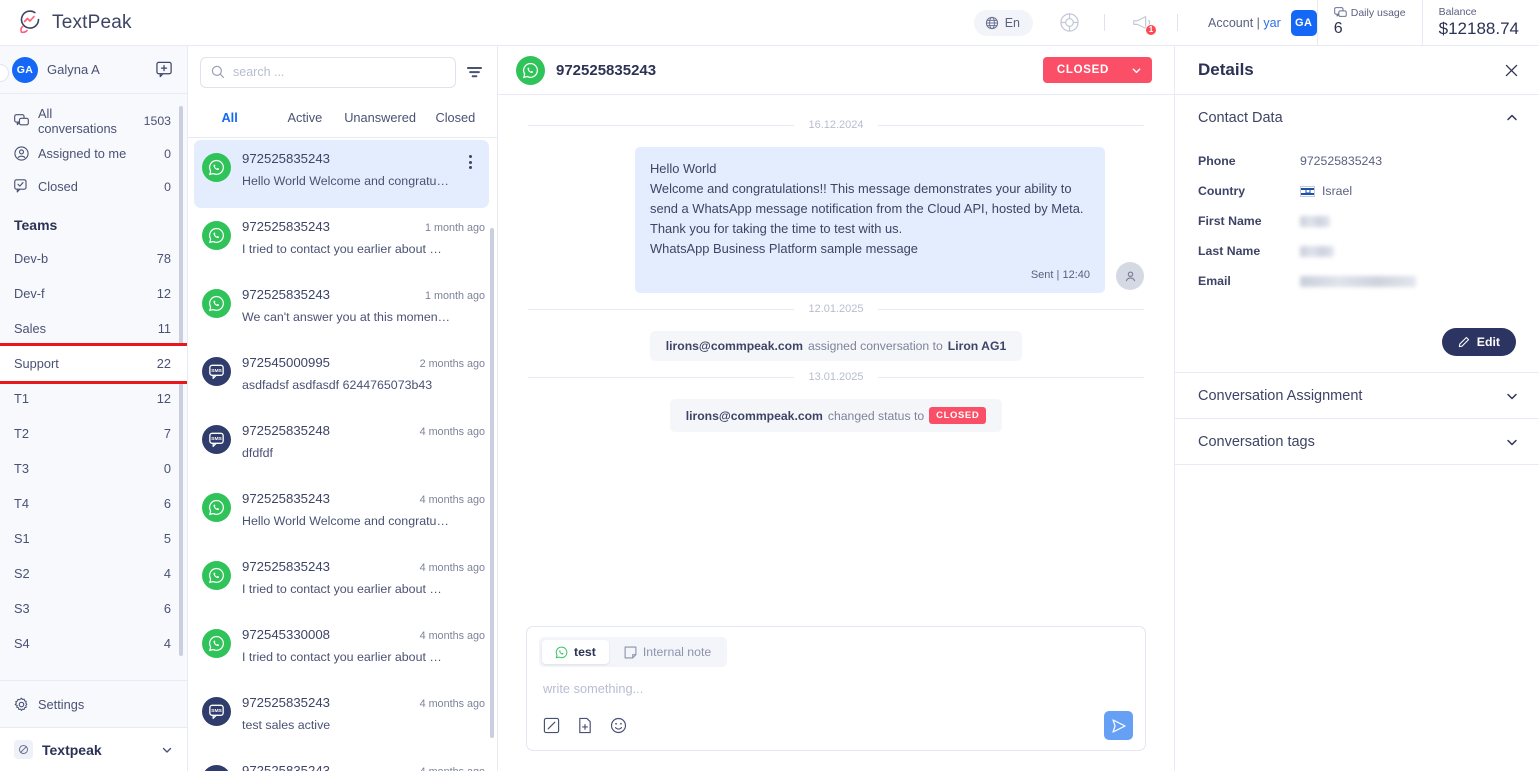 The image size is (1539, 771). Describe the element at coordinates (229, 117) in the screenshot. I see `tab-all: All` at that location.